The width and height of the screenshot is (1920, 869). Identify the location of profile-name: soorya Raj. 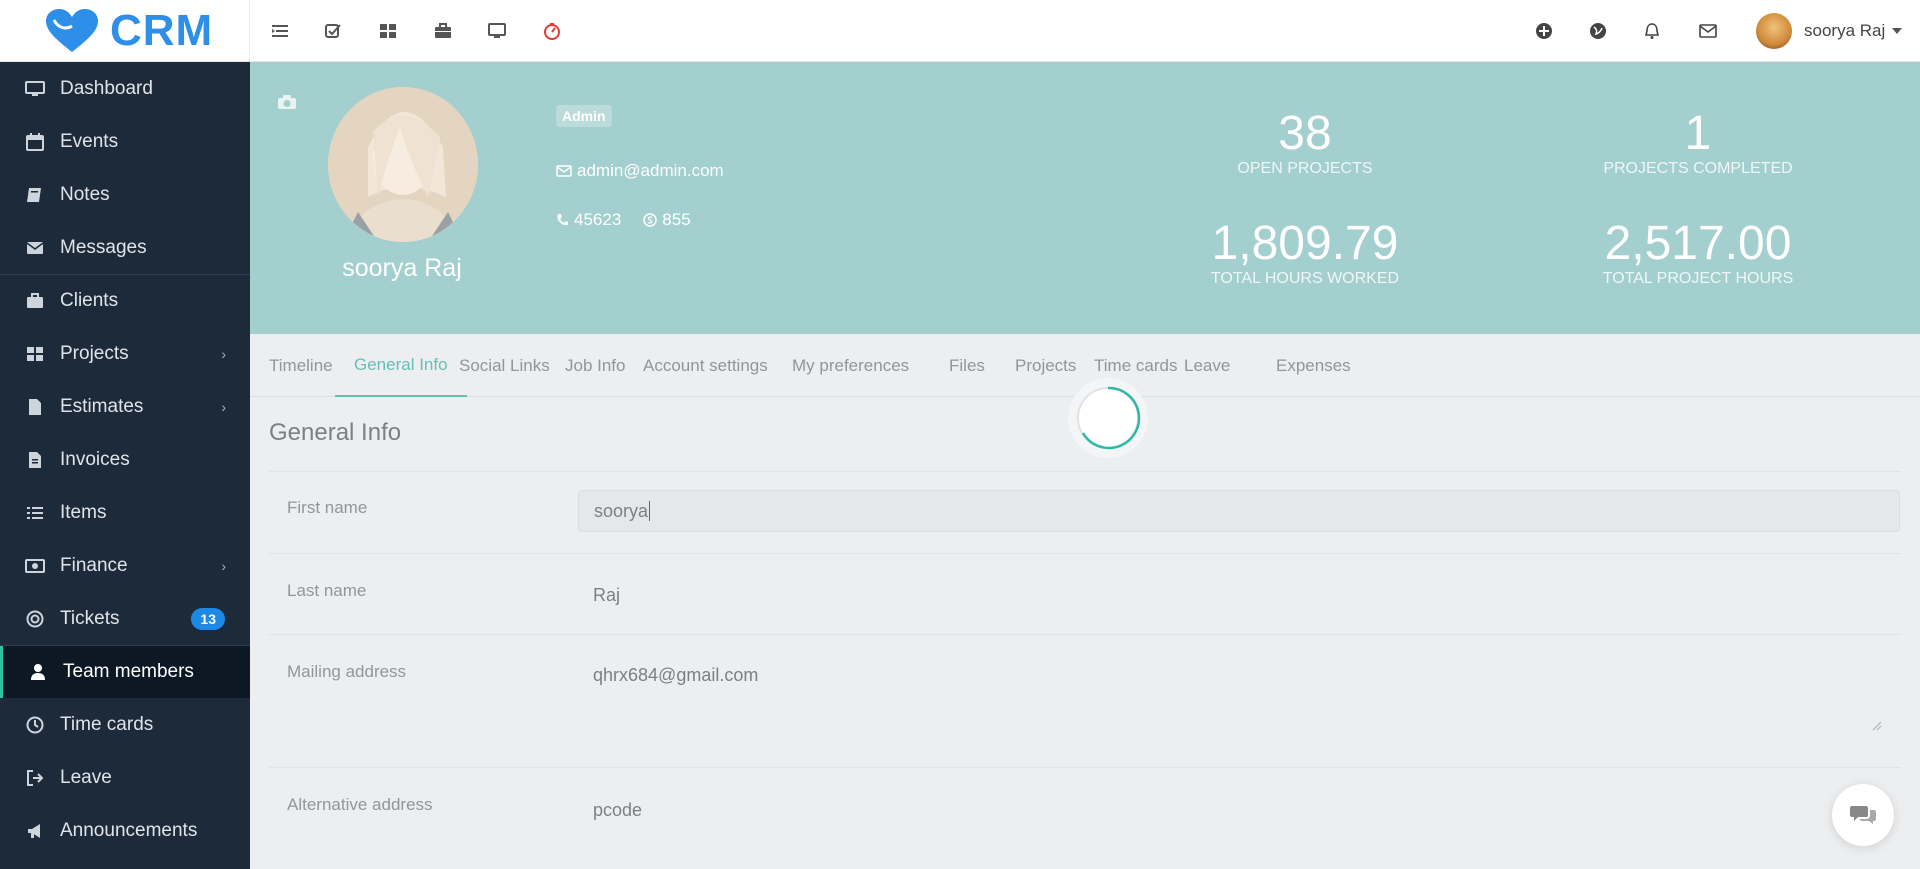
(402, 268).